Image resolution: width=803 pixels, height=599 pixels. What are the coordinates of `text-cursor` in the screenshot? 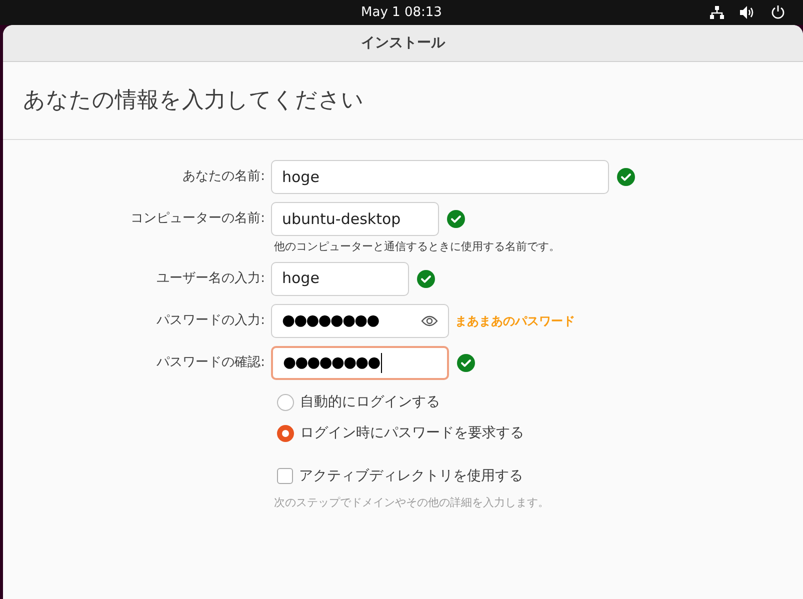 It's located at (381, 362).